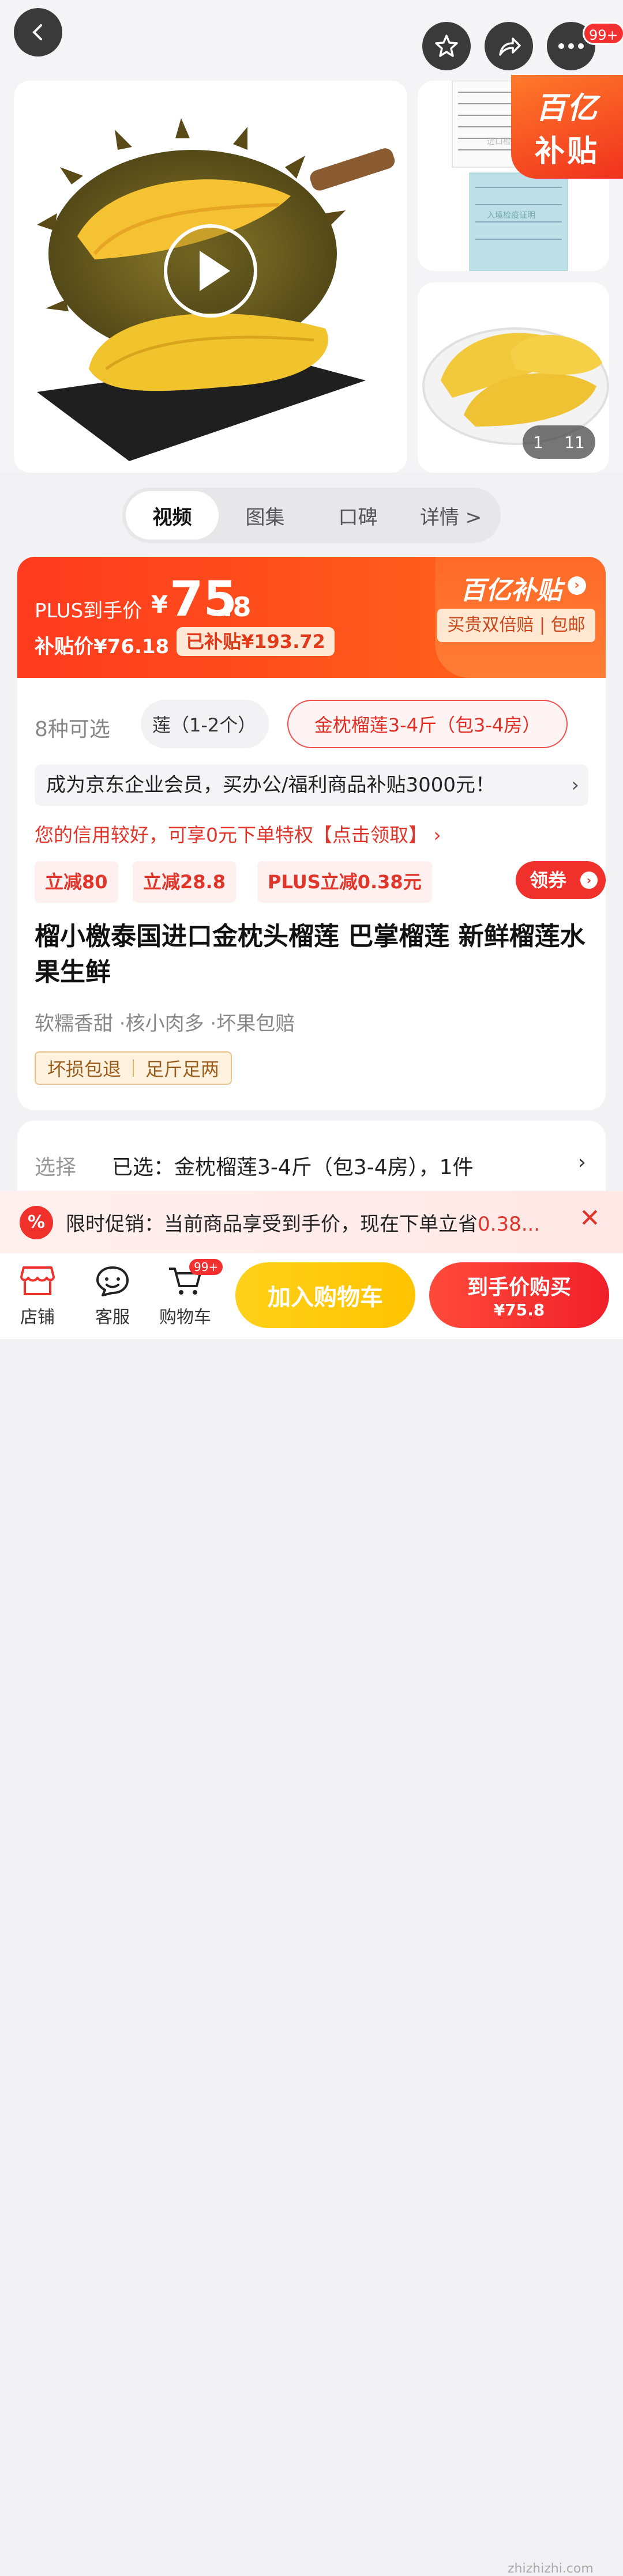 This screenshot has width=623, height=2576. I want to click on coupon-tag-1: 立减80, so click(76, 882).